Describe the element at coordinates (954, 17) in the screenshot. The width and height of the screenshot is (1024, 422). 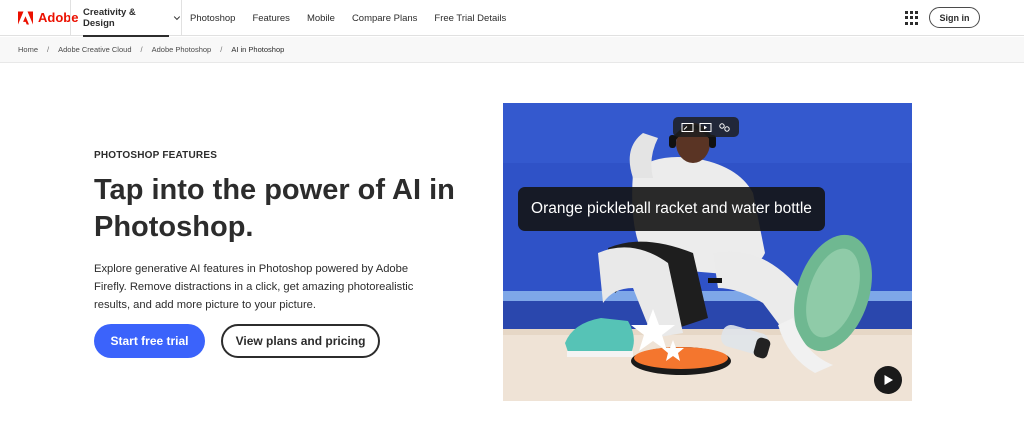
I see `sign-in-button: Sign in` at that location.